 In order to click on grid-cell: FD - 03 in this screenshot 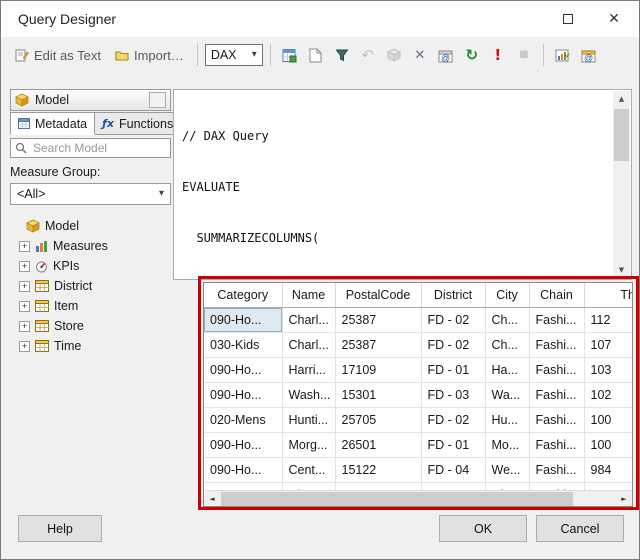, I will do `click(453, 395)`.